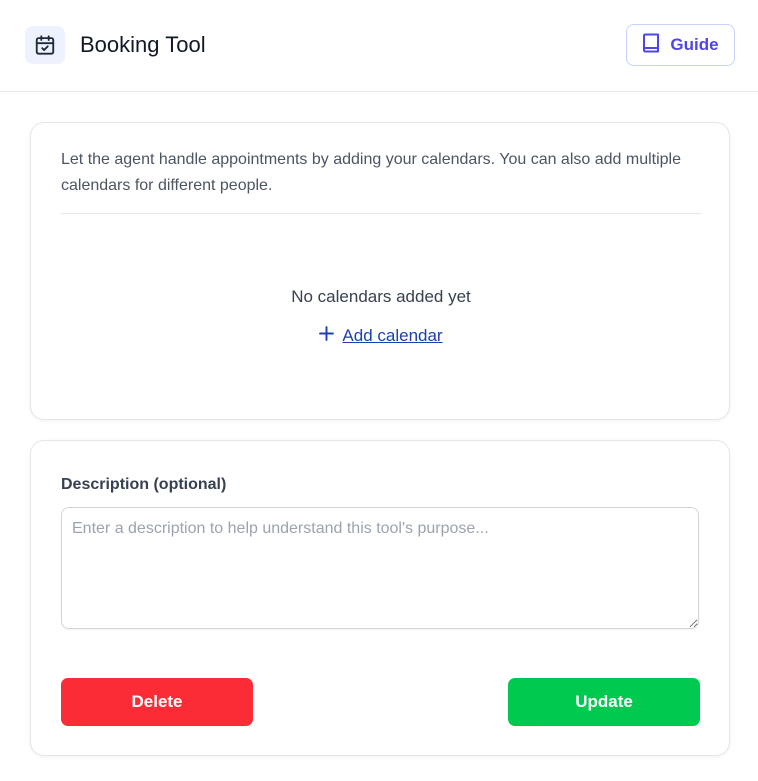 This screenshot has height=781, width=758. I want to click on add-calendar-link: Add calendar, so click(381, 336).